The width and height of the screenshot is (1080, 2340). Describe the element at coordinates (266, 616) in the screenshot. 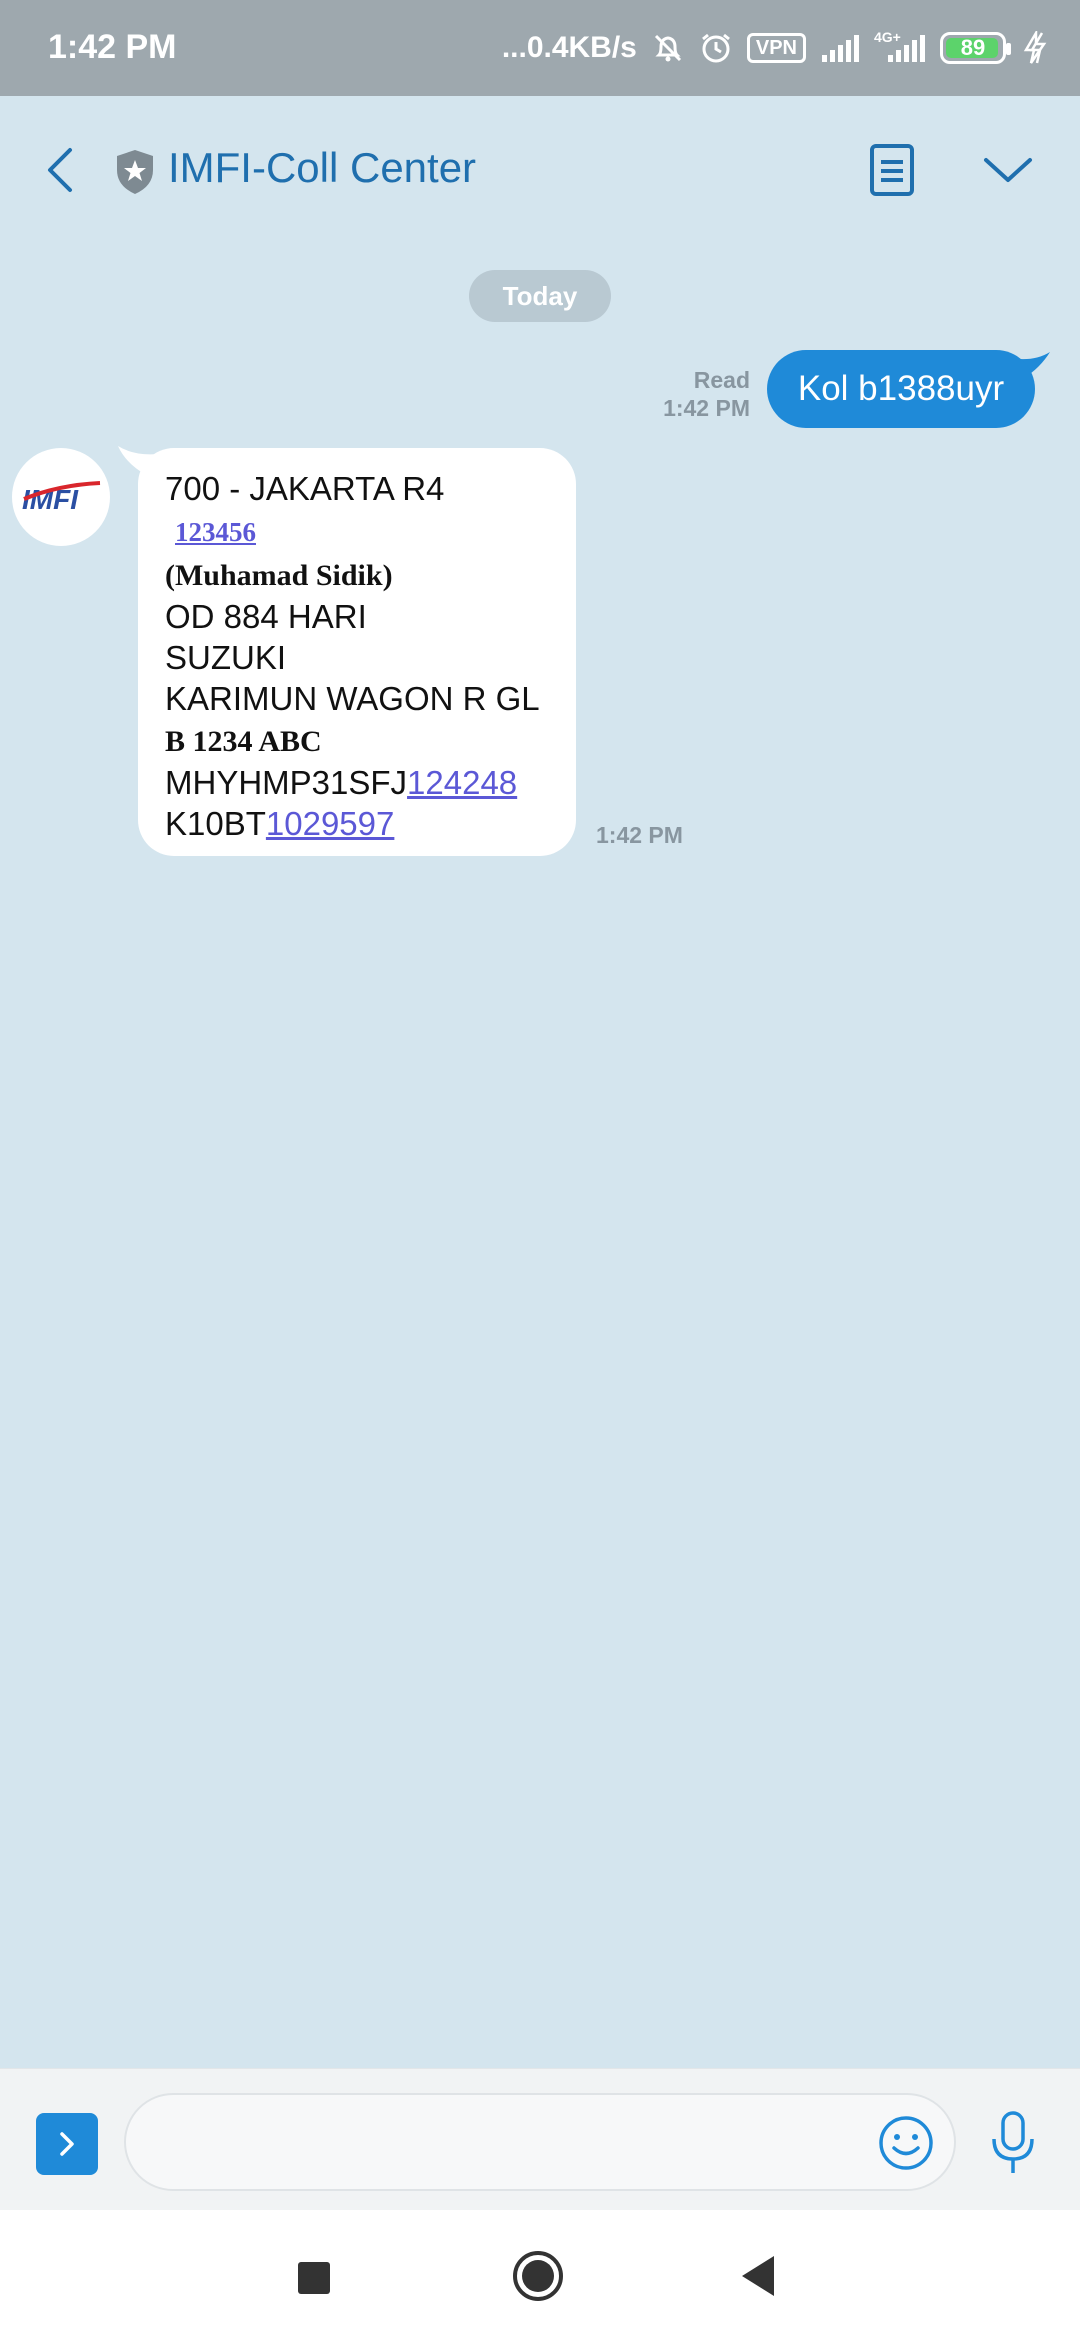

I see `message-line: OD 884 HARI` at that location.